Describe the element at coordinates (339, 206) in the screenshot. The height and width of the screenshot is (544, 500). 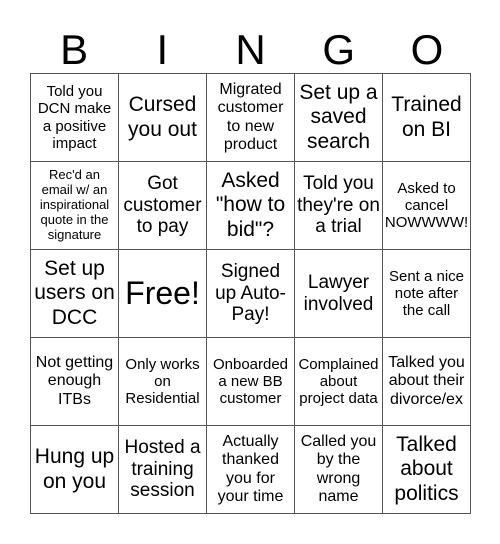
I see `bingo-cell: Told you they're on a trial` at that location.